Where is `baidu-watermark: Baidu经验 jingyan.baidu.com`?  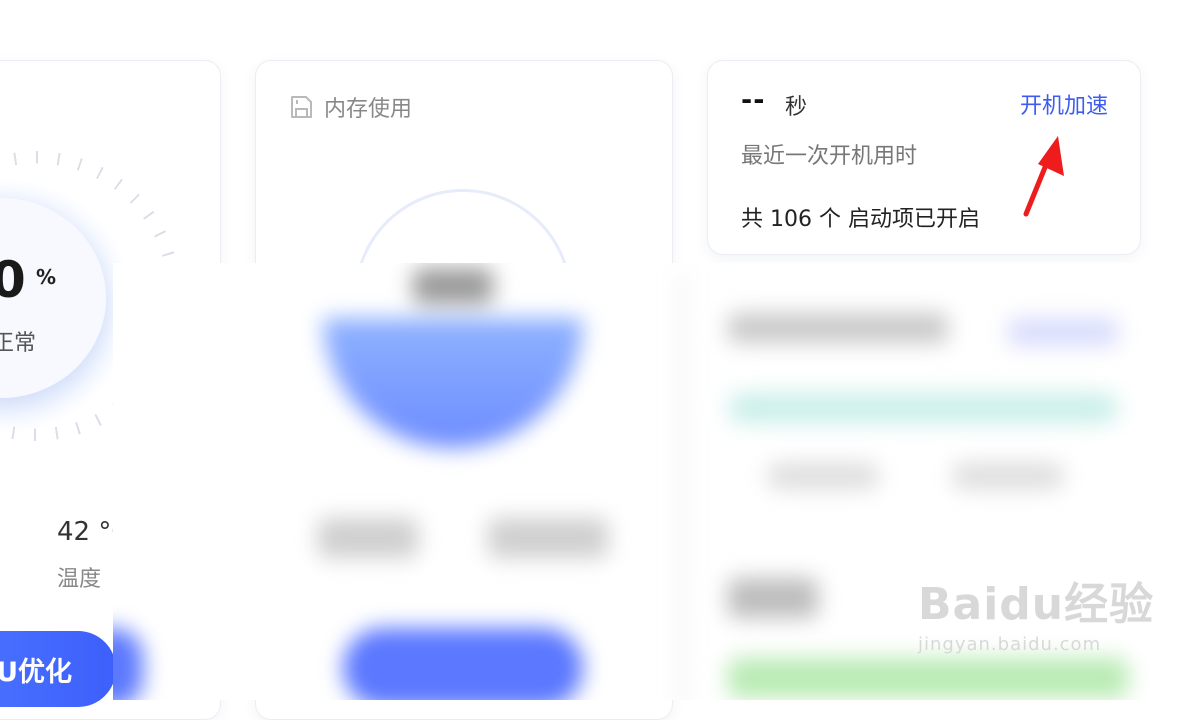
baidu-watermark: Baidu经验 jingyan.baidu.com is located at coordinates (1036, 611).